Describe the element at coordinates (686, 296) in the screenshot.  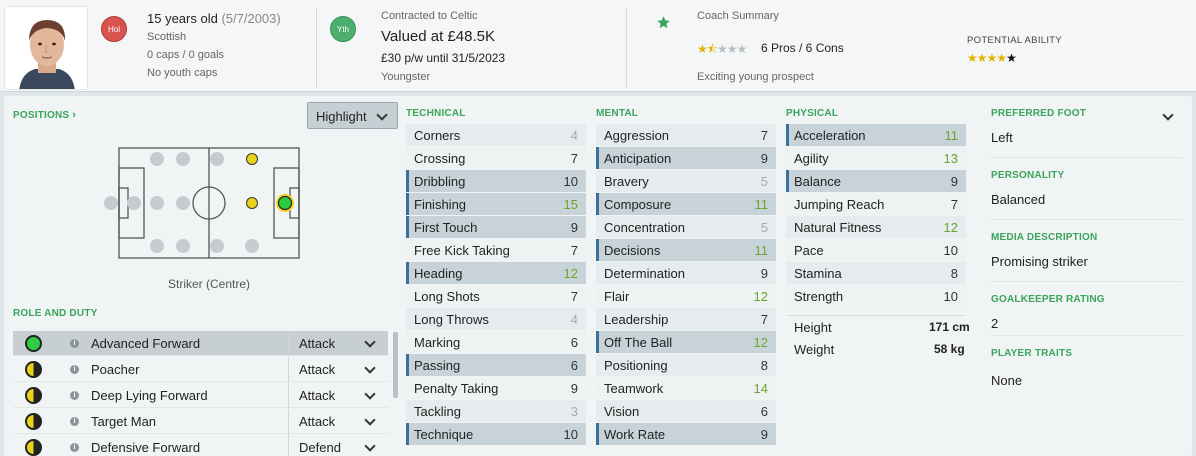
I see `attribute-row: Flair 12` at that location.